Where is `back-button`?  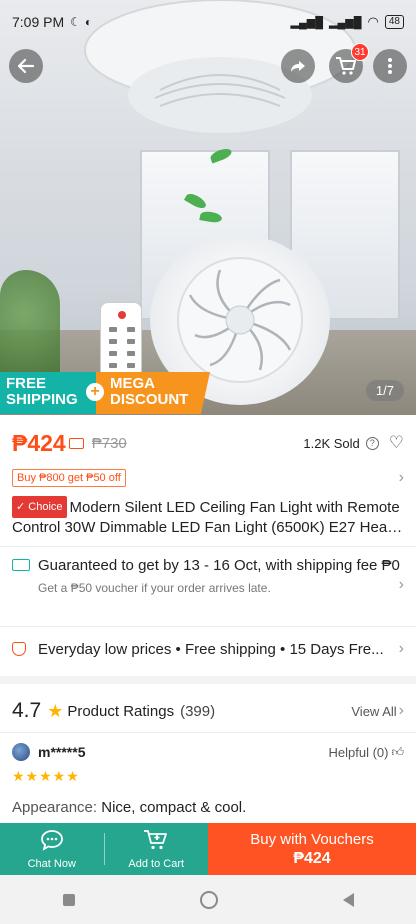 back-button is located at coordinates (26, 66).